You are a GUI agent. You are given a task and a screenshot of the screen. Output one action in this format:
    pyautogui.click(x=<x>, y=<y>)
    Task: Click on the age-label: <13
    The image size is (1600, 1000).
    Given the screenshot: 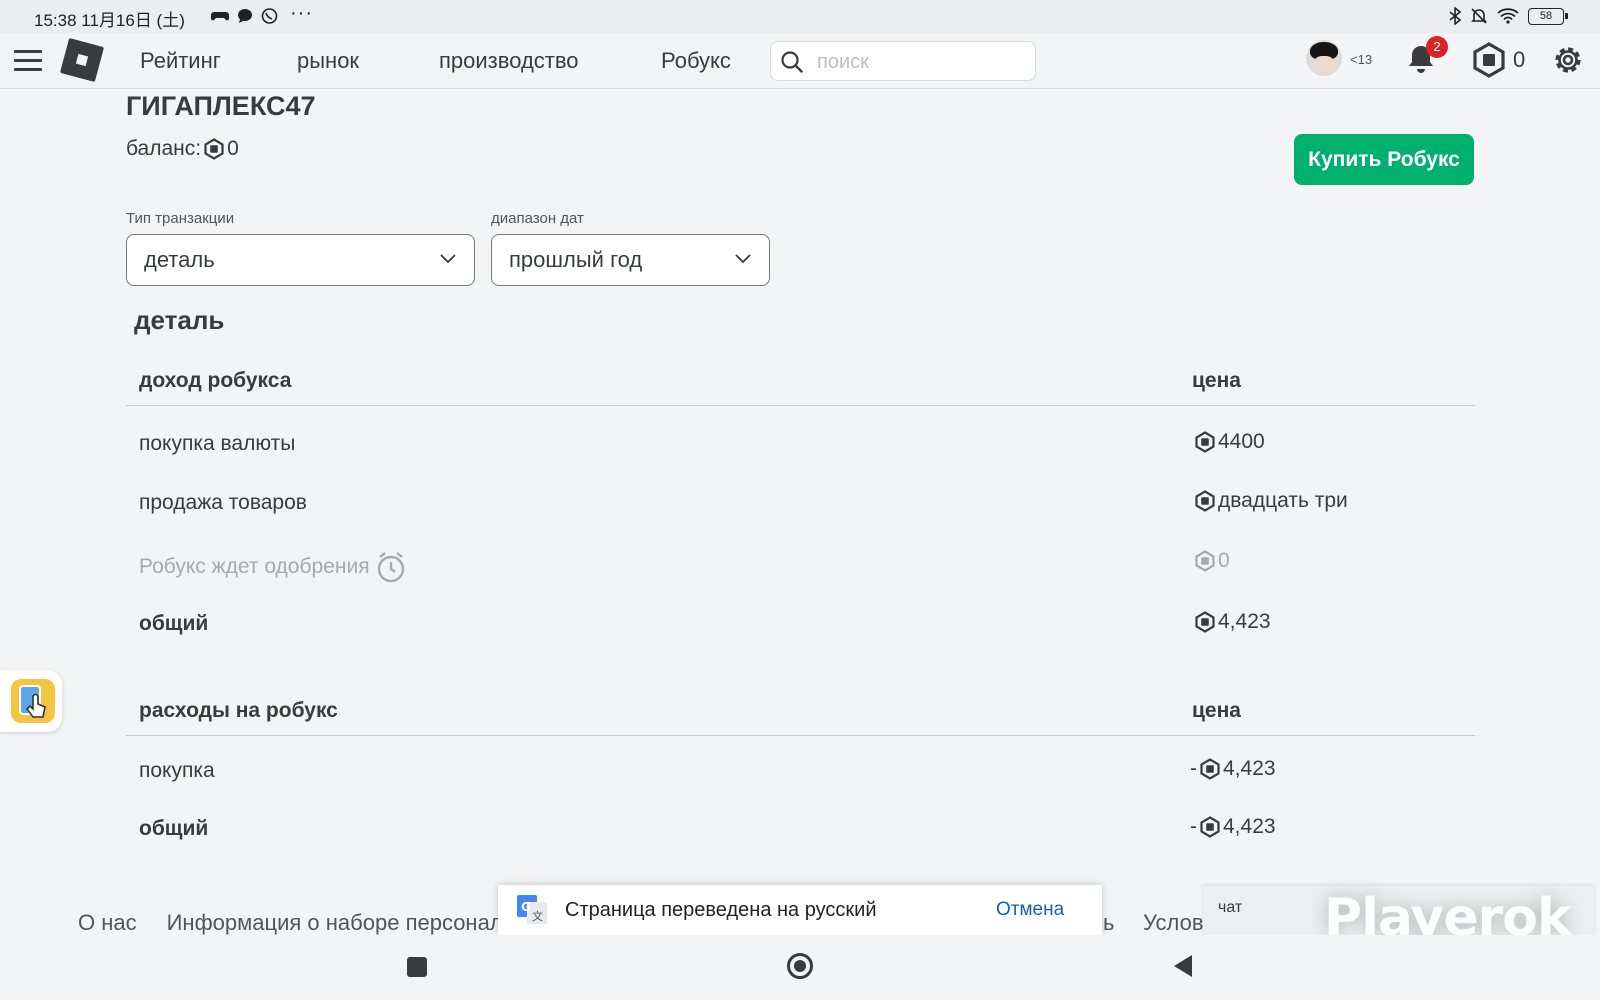 What is the action you would take?
    pyautogui.click(x=1361, y=59)
    